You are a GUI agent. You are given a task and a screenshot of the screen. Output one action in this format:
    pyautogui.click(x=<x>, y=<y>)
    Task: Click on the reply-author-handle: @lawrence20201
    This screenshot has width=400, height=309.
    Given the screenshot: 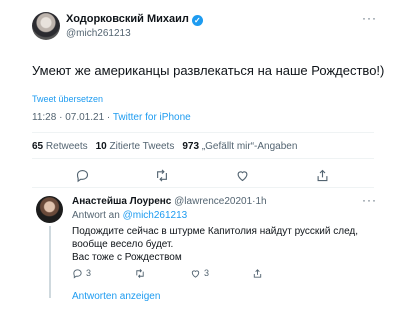 What is the action you would take?
    pyautogui.click(x=213, y=201)
    